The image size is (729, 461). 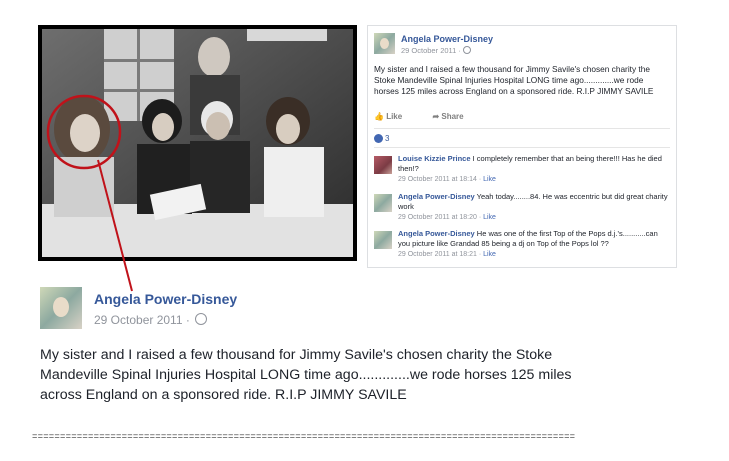 I want to click on comment-meta: 29 October 2011 at 18:14 · Like, so click(x=447, y=179).